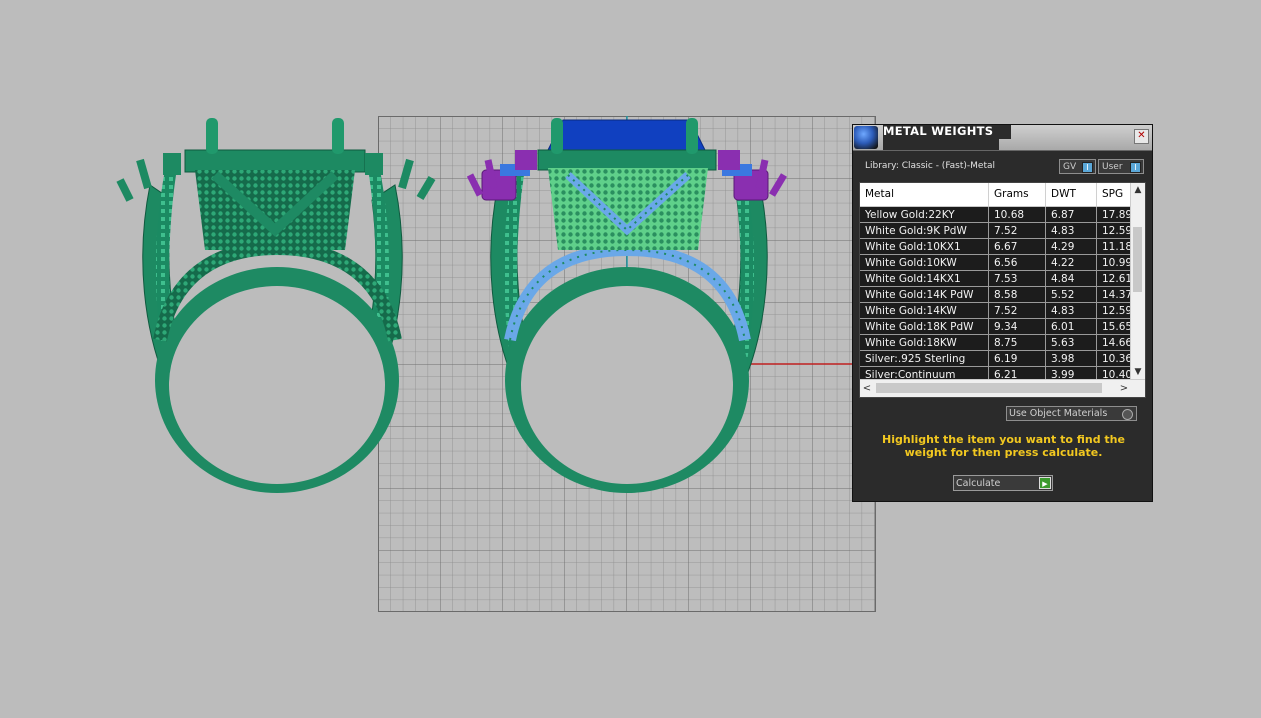  Describe the element at coordinates (1017, 215) in the screenshot. I see `cell-grams: 10.68` at that location.